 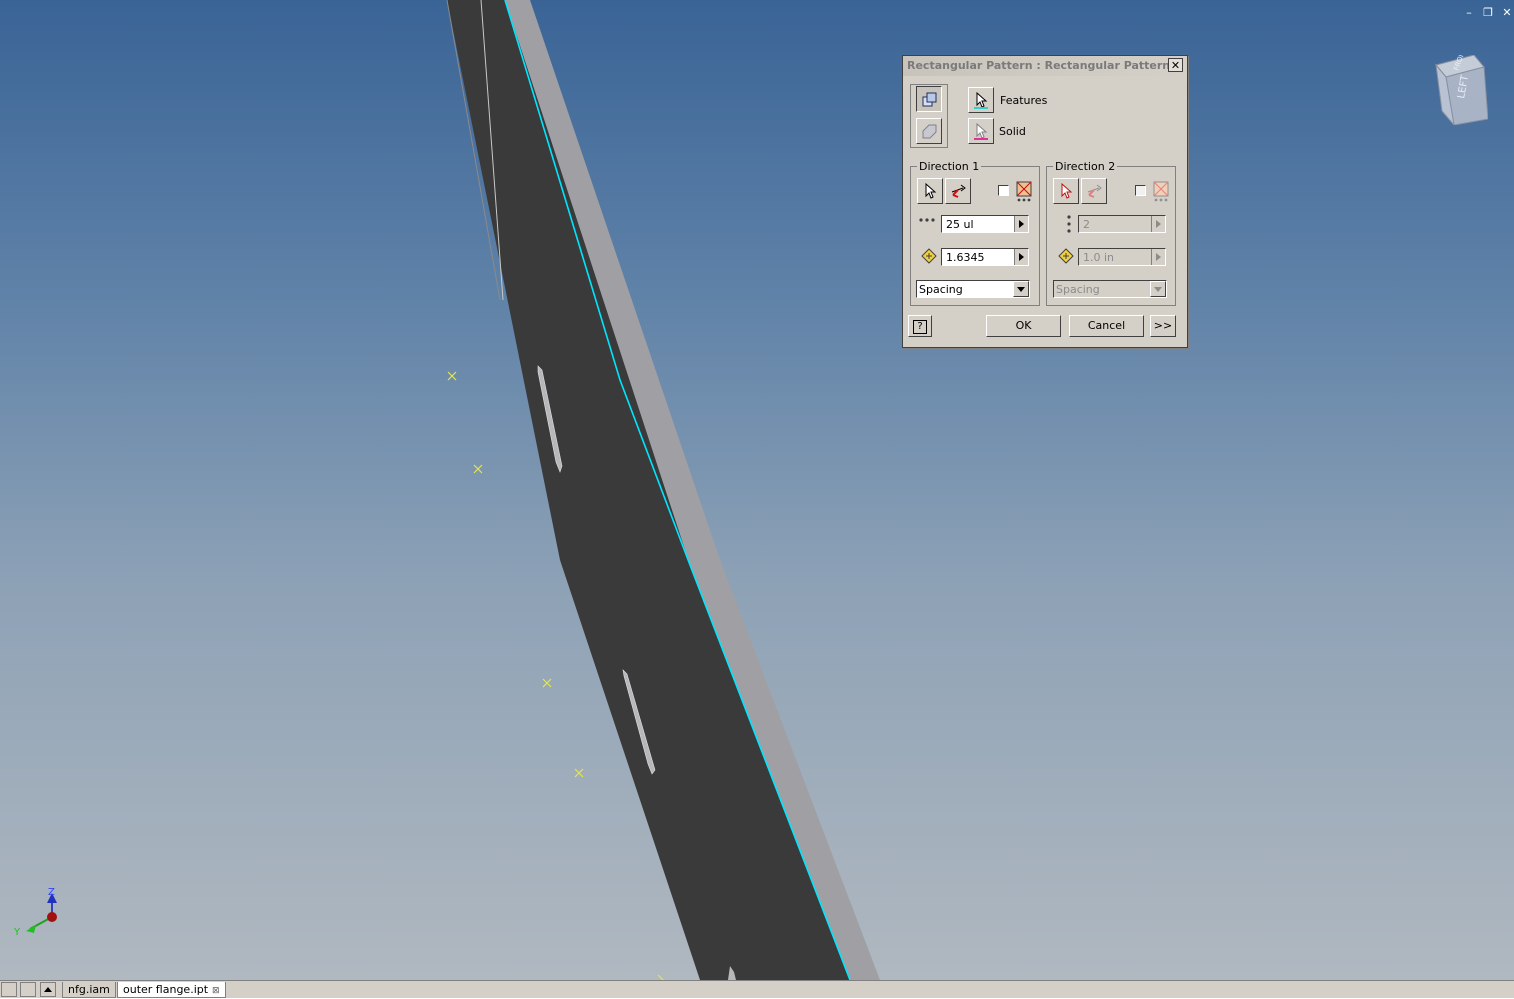 What do you see at coordinates (1488, 13) in the screenshot?
I see `restore-button: ❐` at bounding box center [1488, 13].